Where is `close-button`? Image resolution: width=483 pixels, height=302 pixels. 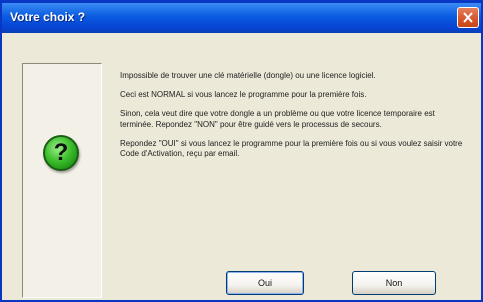
close-button is located at coordinates (468, 17).